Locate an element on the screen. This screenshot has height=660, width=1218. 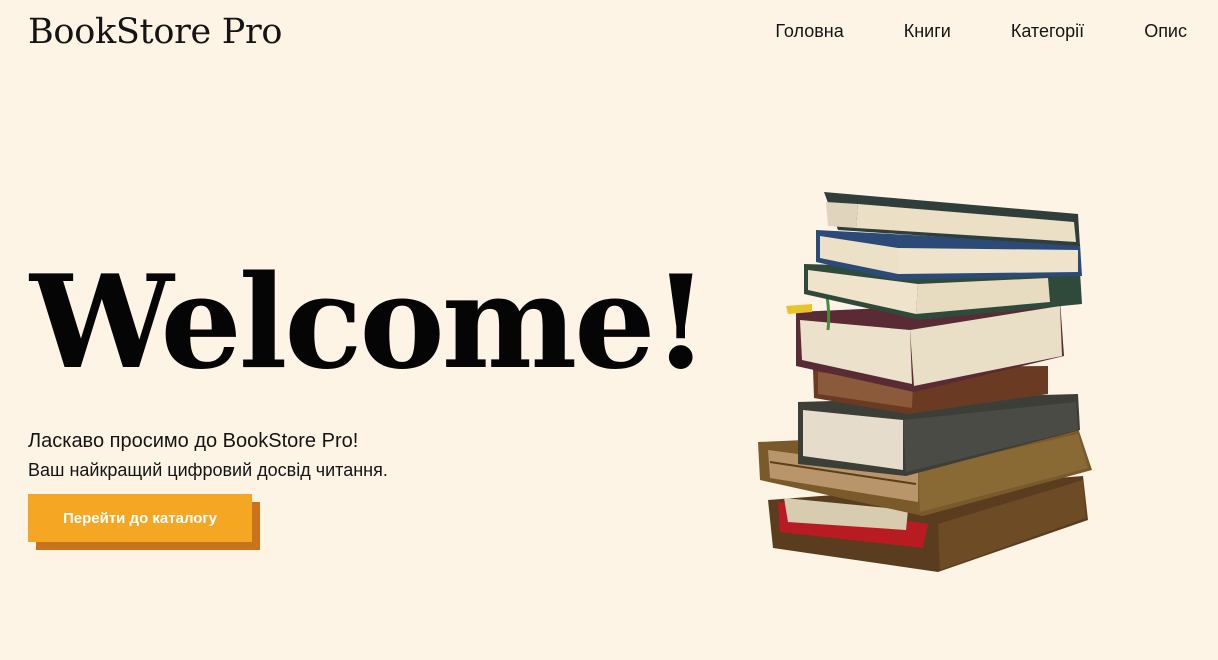
site-logo: BookStore Pro is located at coordinates (155, 32).